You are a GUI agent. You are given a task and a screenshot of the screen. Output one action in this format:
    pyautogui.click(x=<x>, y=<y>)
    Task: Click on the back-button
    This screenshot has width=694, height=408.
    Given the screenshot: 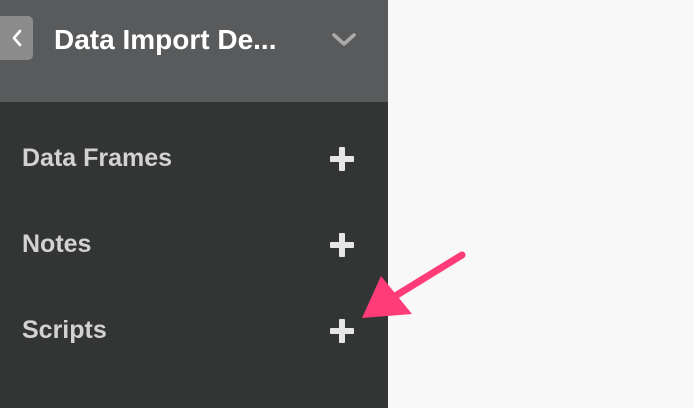 What is the action you would take?
    pyautogui.click(x=16, y=38)
    